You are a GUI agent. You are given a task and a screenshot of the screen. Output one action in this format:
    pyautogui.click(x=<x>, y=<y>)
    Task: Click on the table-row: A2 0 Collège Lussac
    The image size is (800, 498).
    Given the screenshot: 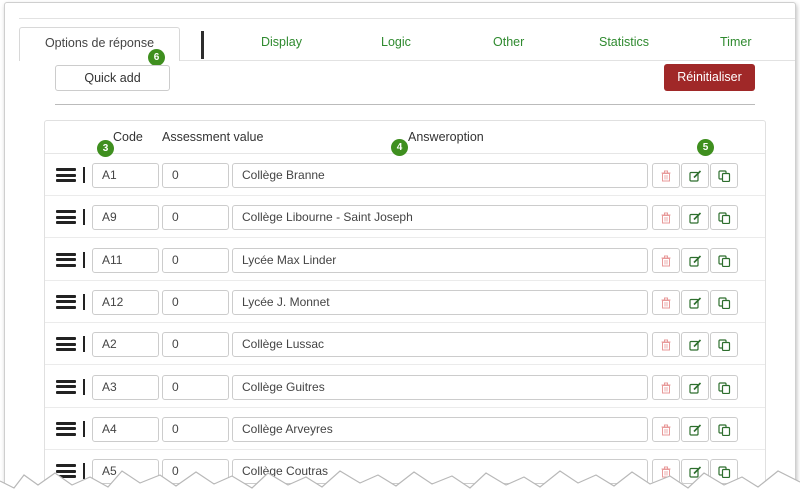 What is the action you would take?
    pyautogui.click(x=405, y=344)
    